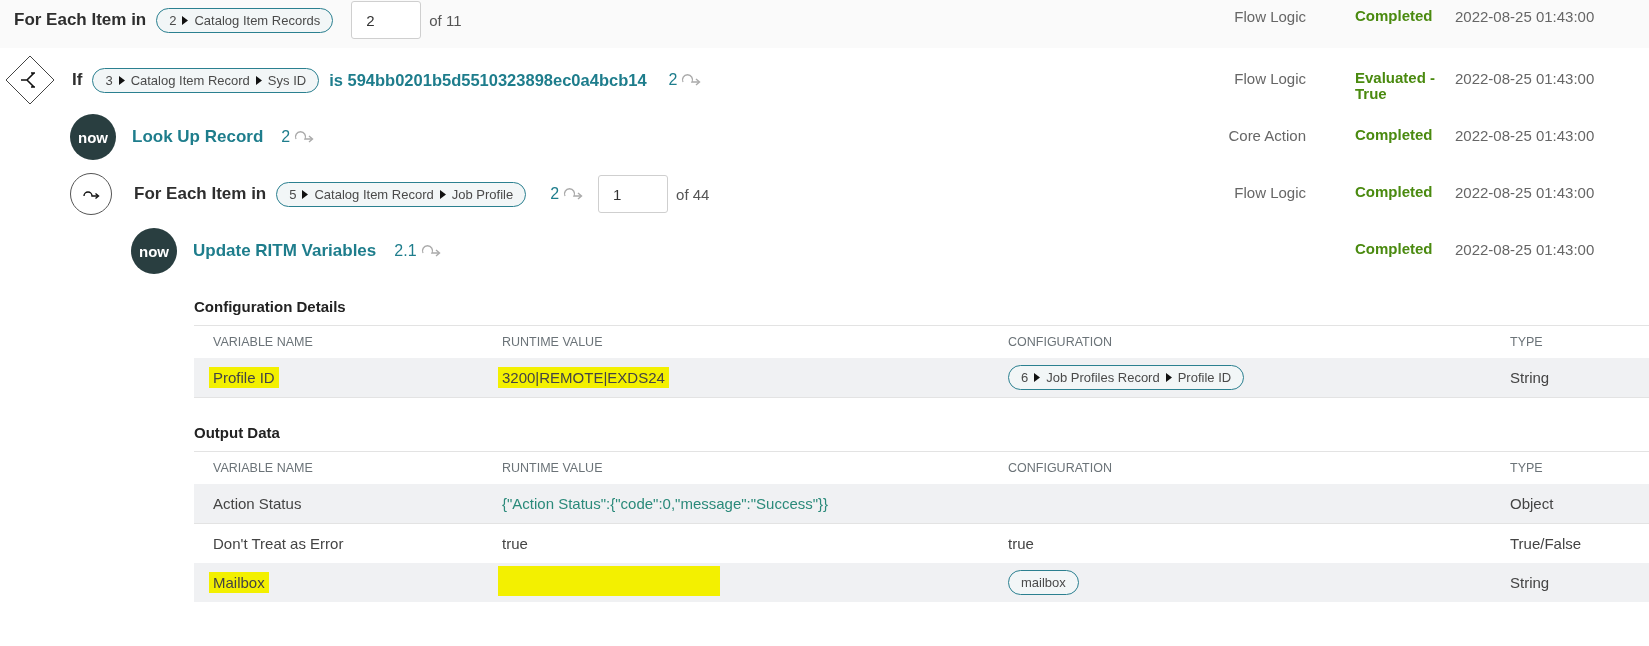  I want to click on condition-text: is 594bb0201b5d5510323898ec0a4bcb14, so click(488, 80).